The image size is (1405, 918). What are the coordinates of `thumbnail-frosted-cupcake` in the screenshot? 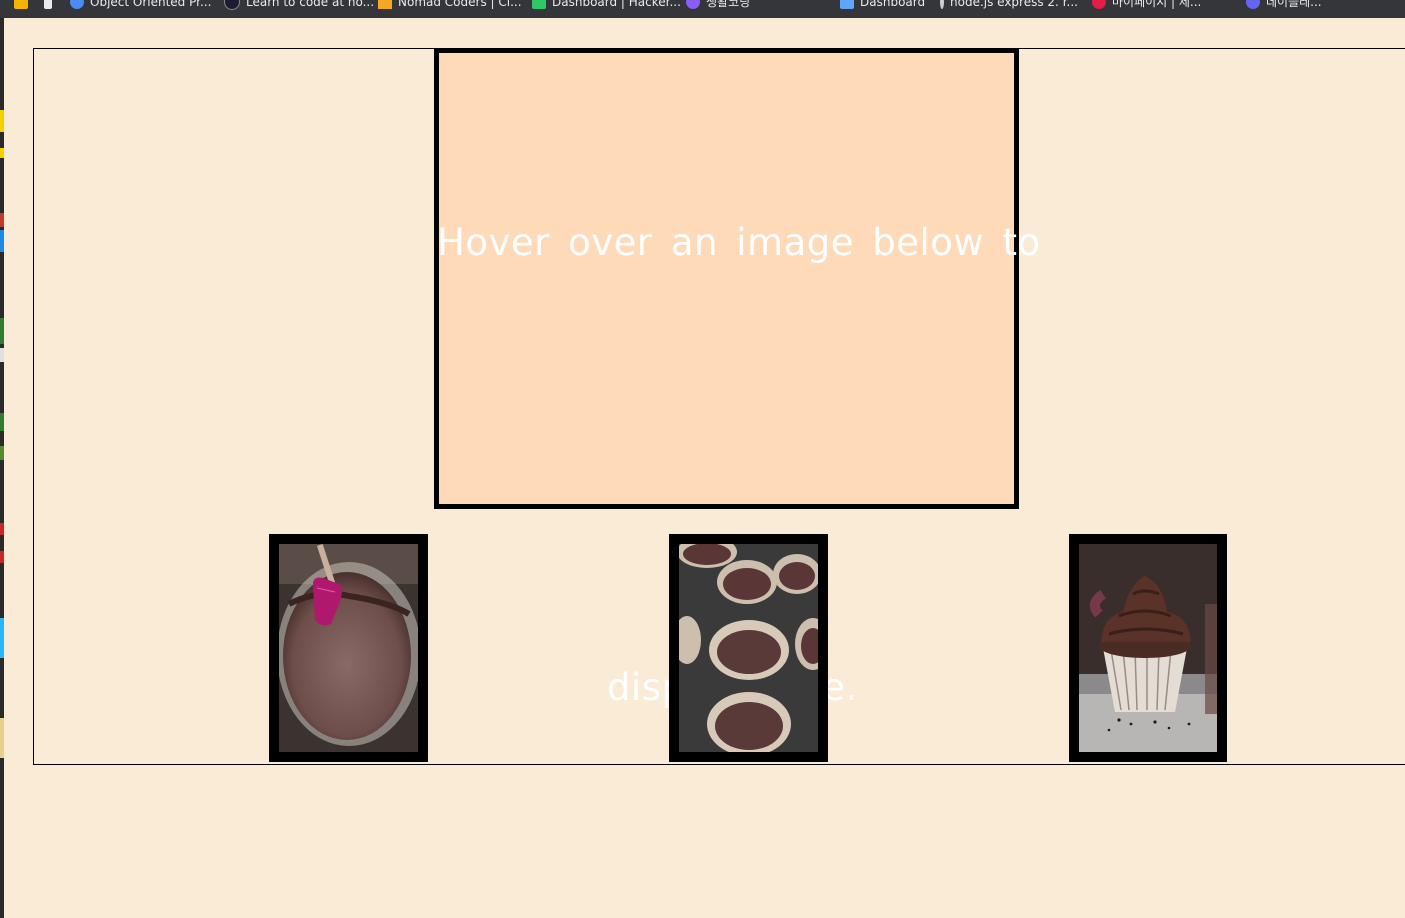 It's located at (1148, 648).